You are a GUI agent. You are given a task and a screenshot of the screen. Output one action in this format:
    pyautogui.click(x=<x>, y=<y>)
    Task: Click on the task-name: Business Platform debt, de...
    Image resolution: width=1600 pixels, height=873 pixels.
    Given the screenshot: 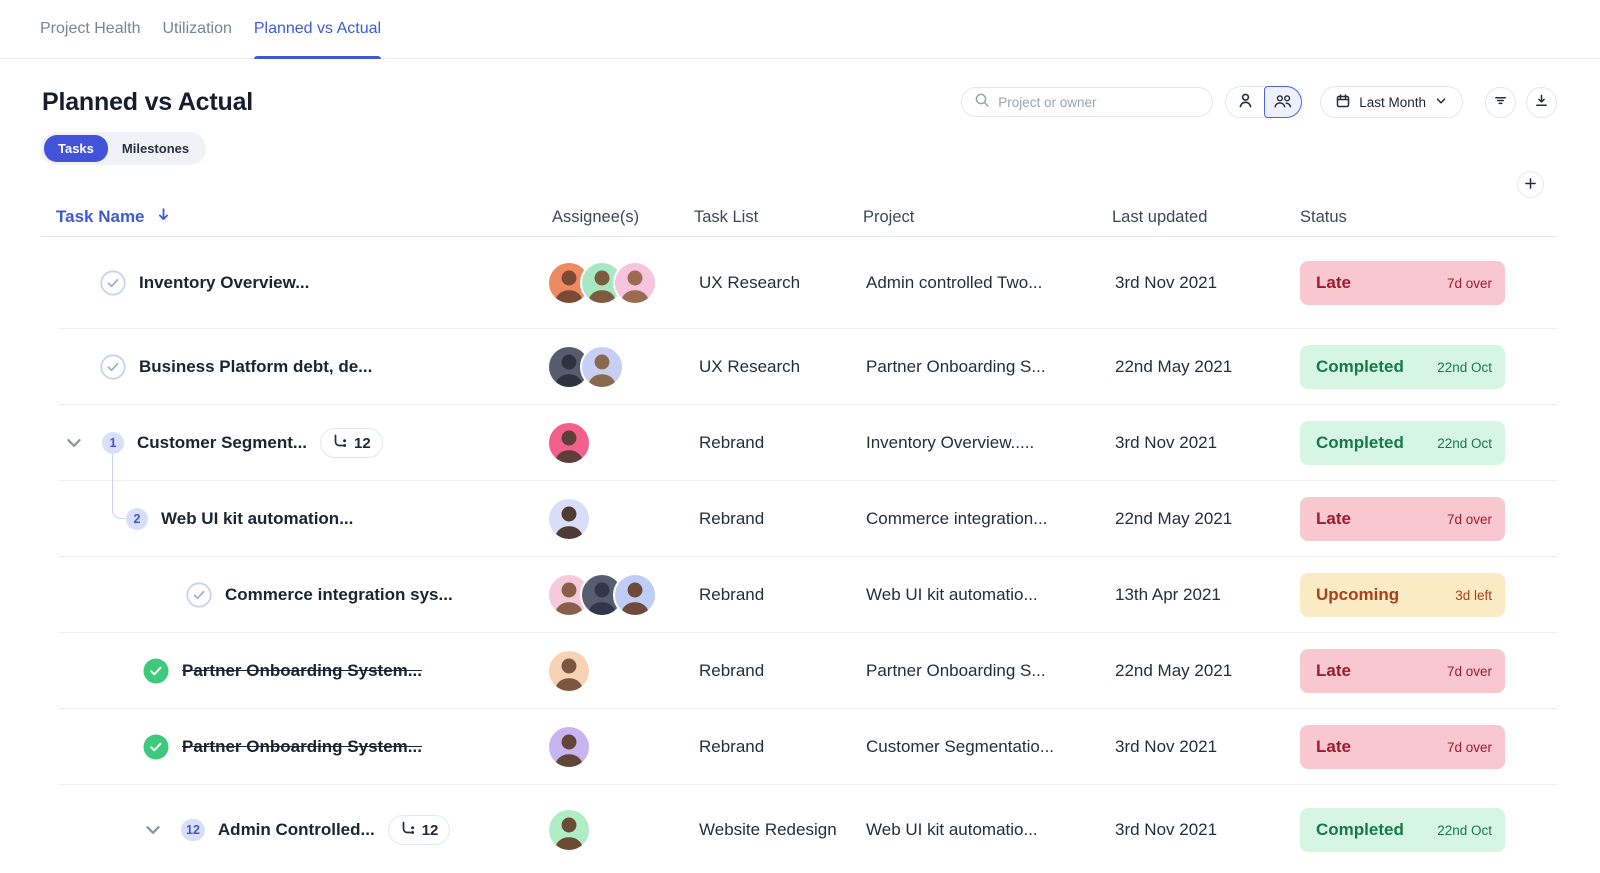 What is the action you would take?
    pyautogui.click(x=256, y=366)
    